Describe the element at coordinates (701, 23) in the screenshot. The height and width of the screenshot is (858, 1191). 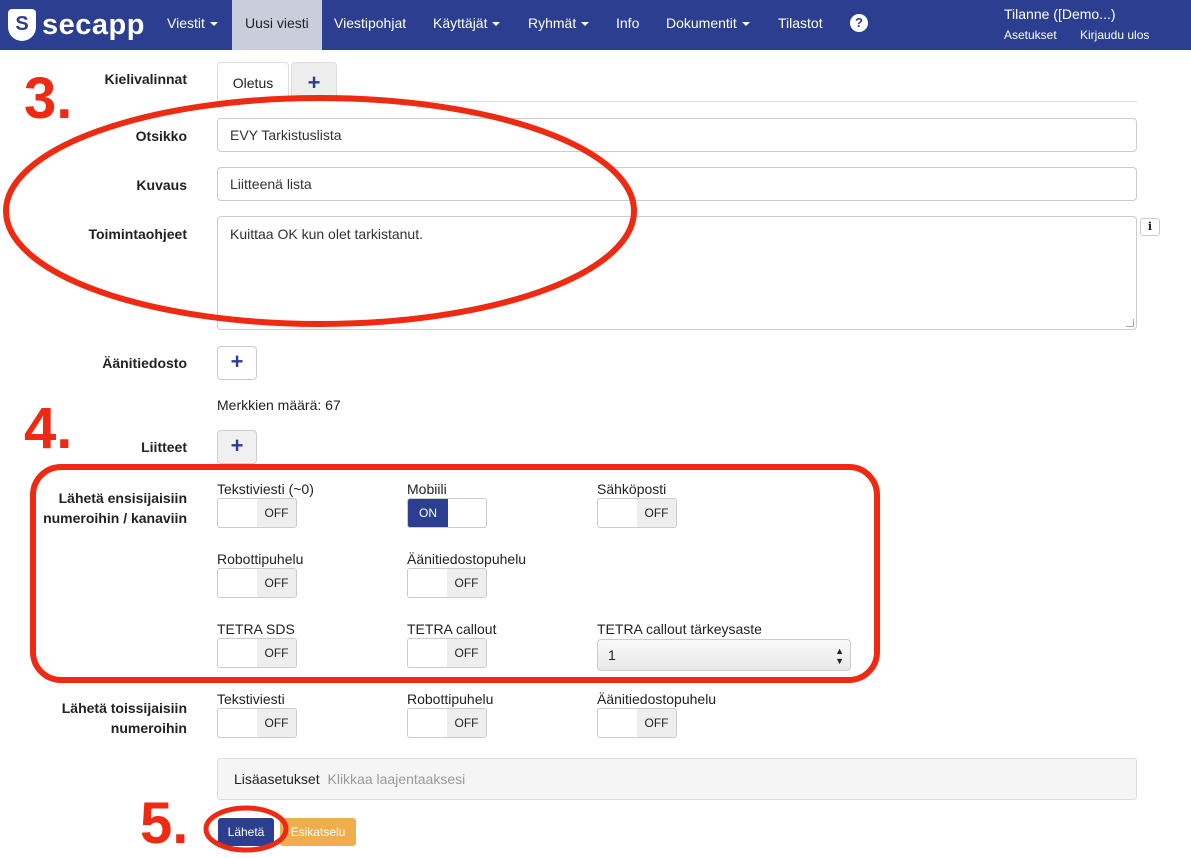
I see `nav-dokumentit-label: Dokumentit` at that location.